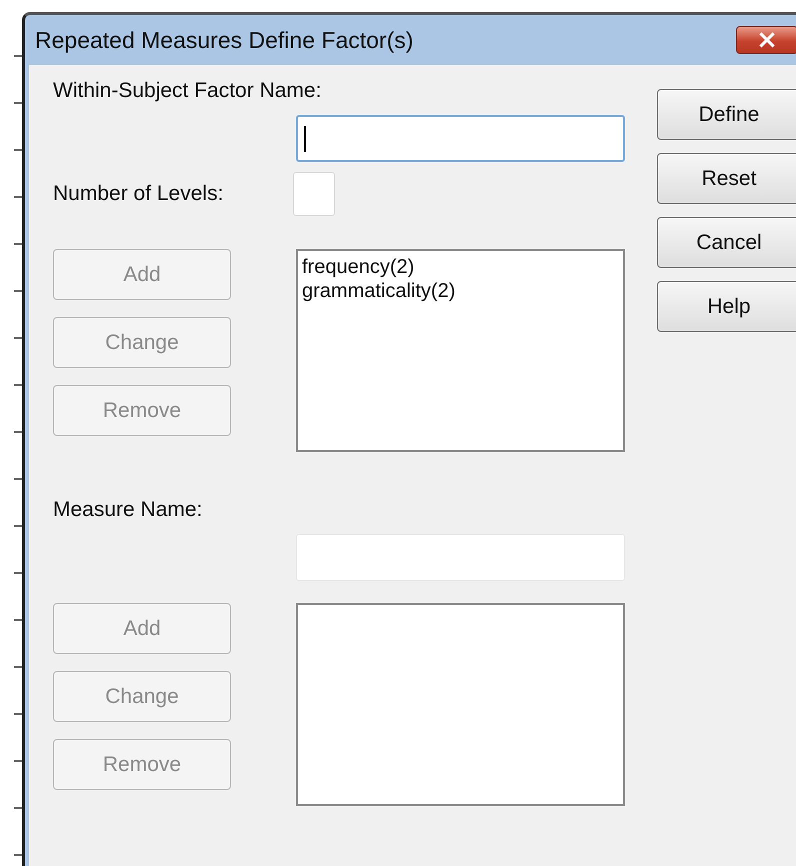  I want to click on factor-name-label: Within-Subject Factor Name:, so click(187, 91).